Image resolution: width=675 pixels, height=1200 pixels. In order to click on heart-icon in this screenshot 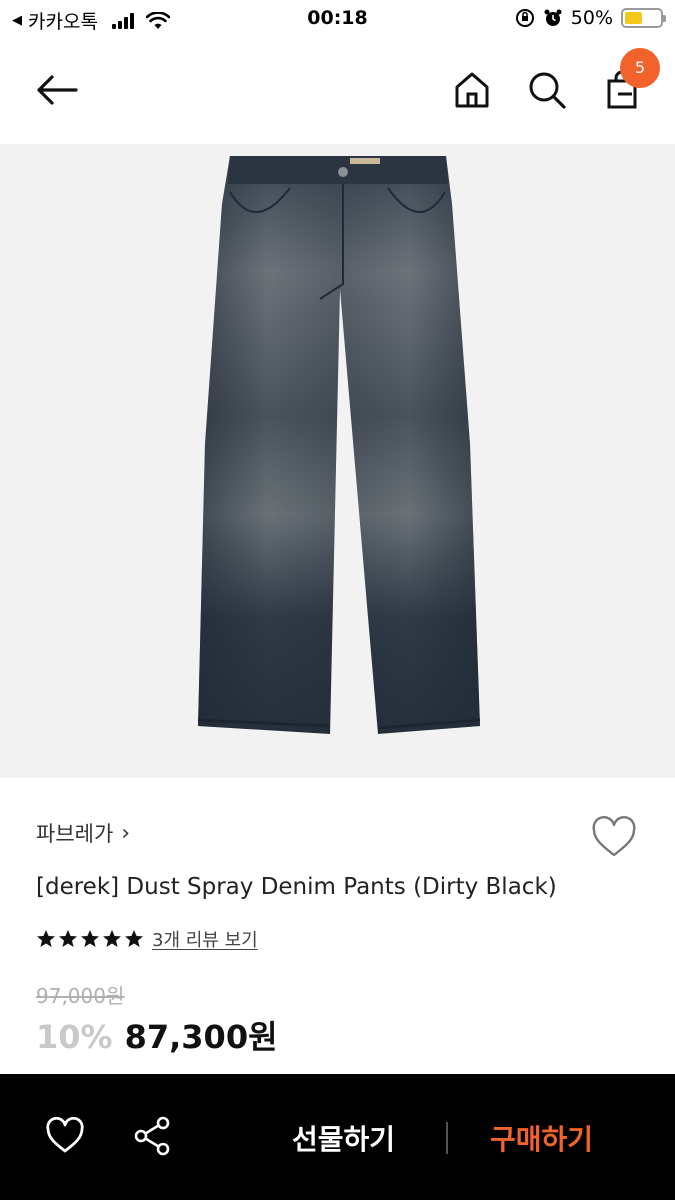, I will do `click(65, 1136)`.